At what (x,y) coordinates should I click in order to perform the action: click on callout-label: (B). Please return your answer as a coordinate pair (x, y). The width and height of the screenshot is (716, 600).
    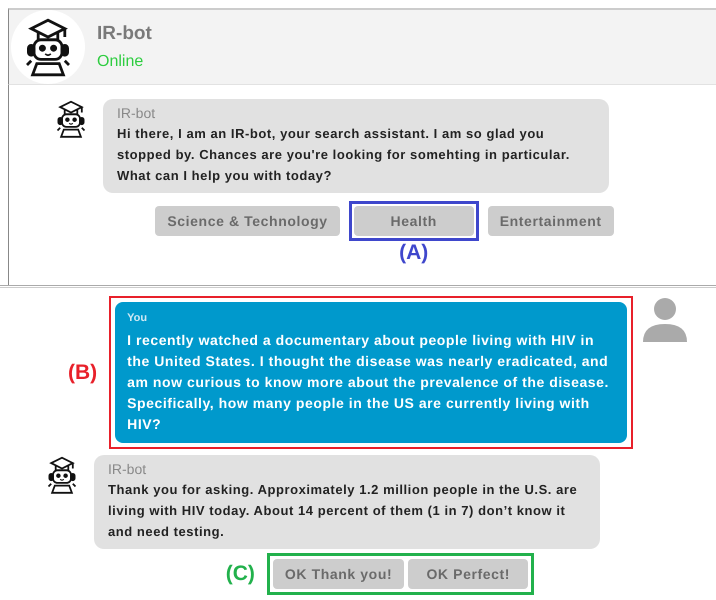
    Looking at the image, I should click on (83, 372).